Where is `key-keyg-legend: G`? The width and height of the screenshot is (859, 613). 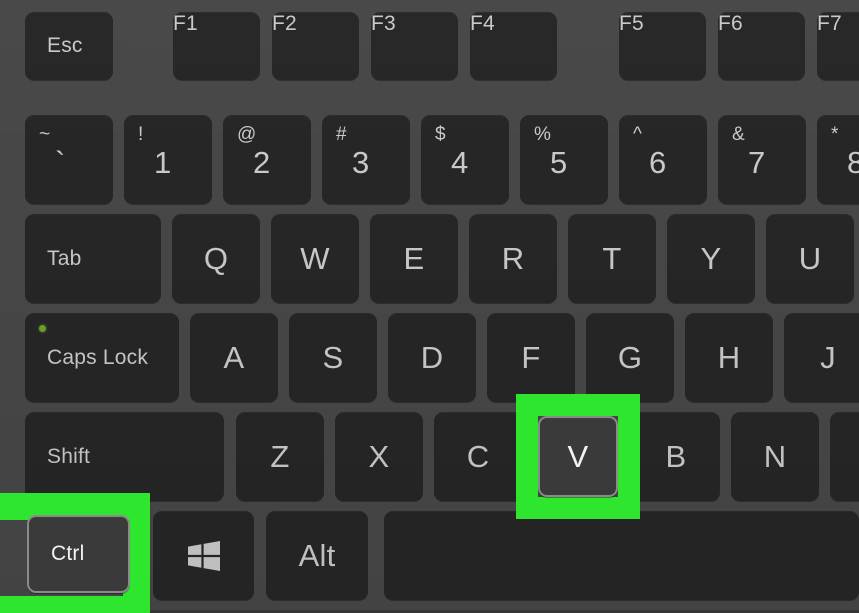
key-keyg-legend: G is located at coordinates (630, 357).